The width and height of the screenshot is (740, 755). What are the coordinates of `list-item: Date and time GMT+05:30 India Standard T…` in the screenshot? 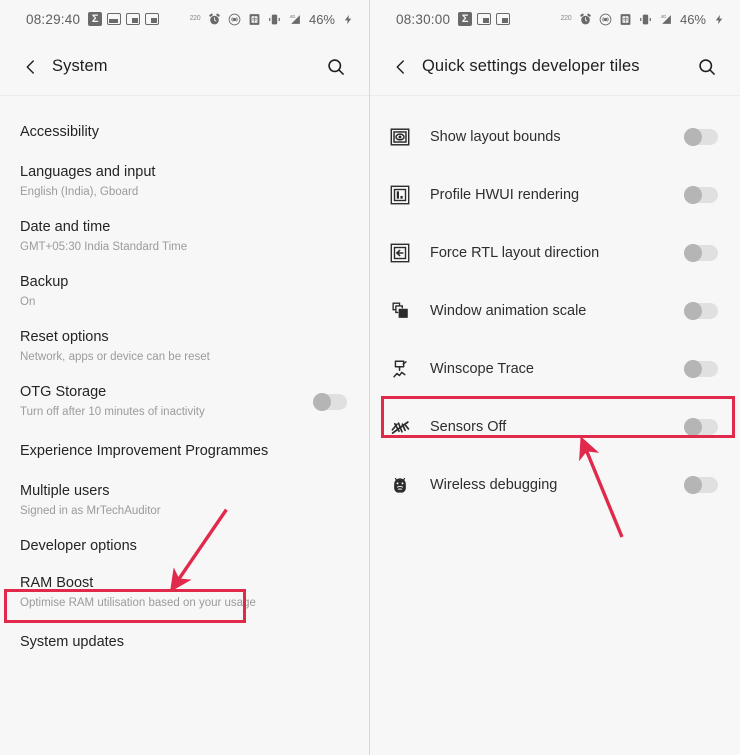 It's located at (184, 236).